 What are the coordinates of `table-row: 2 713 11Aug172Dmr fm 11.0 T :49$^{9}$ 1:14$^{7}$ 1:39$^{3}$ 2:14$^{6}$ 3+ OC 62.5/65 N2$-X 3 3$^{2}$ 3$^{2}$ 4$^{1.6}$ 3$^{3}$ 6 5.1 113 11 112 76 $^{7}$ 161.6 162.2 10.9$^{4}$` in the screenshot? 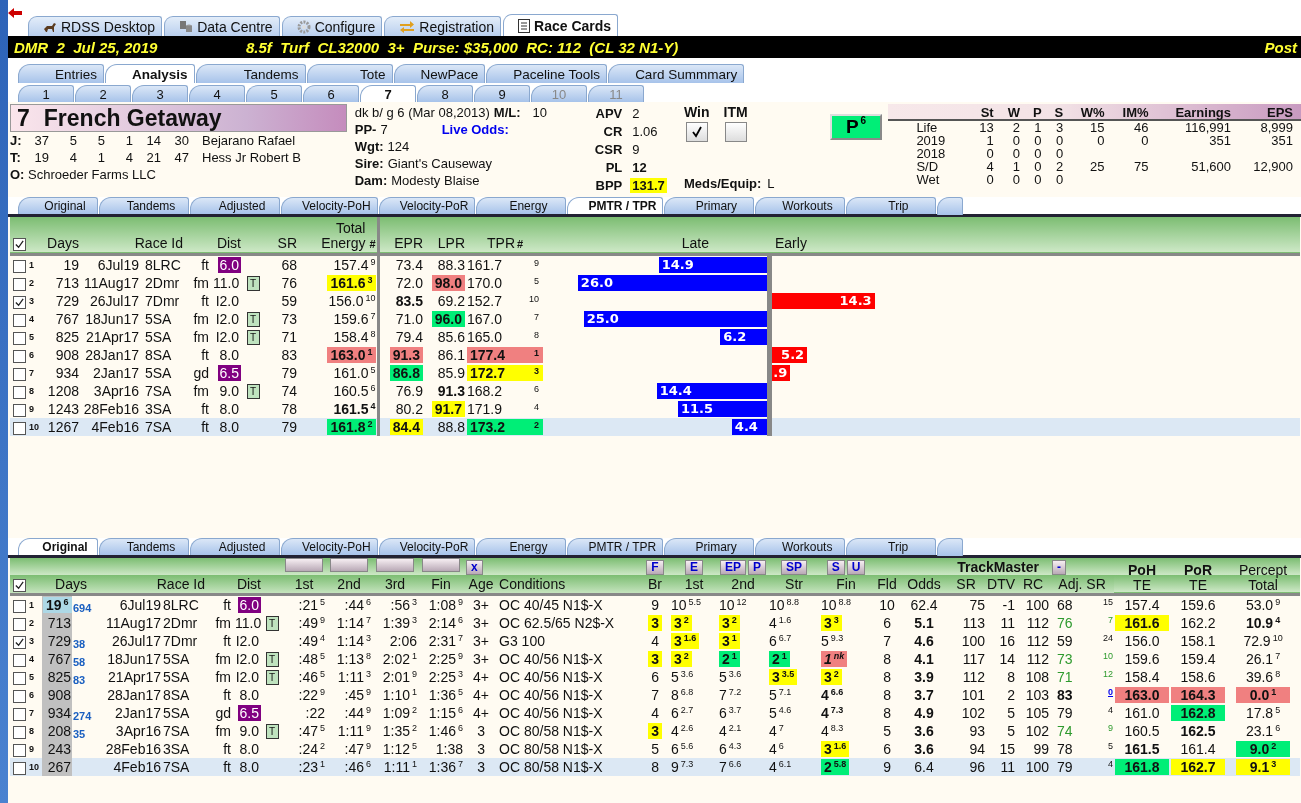 It's located at (655, 623).